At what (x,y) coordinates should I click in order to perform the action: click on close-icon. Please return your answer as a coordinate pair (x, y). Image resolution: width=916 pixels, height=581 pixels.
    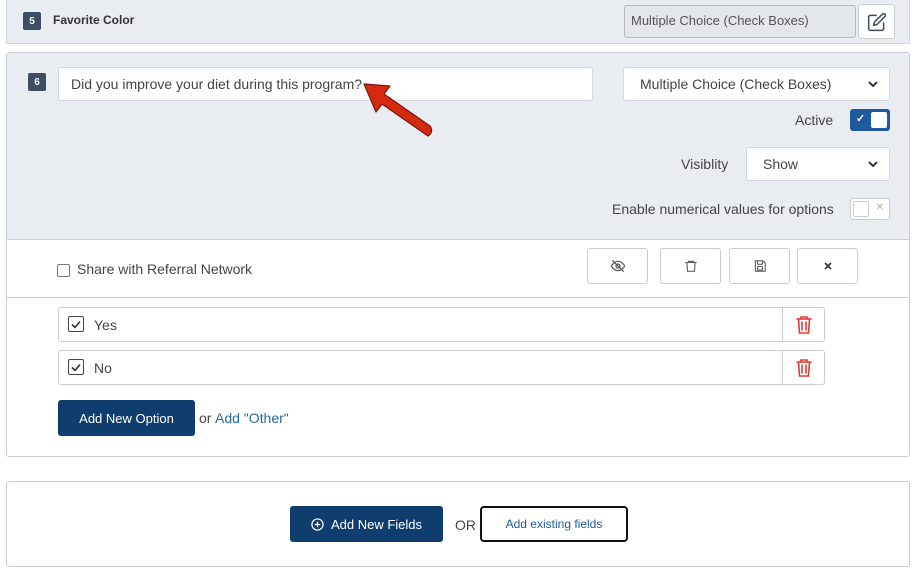
    Looking at the image, I should click on (827, 266).